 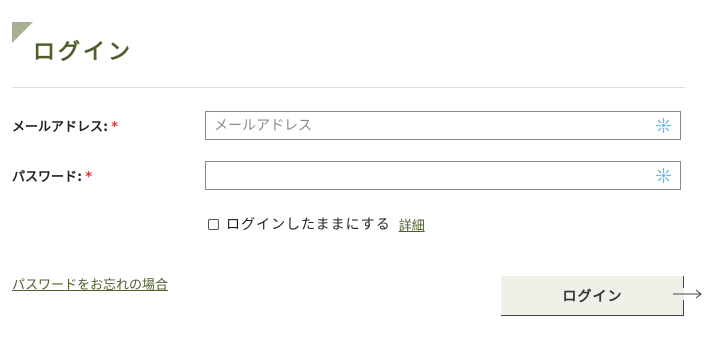 I want to click on email-label: メールアドレス: *, so click(x=65, y=128).